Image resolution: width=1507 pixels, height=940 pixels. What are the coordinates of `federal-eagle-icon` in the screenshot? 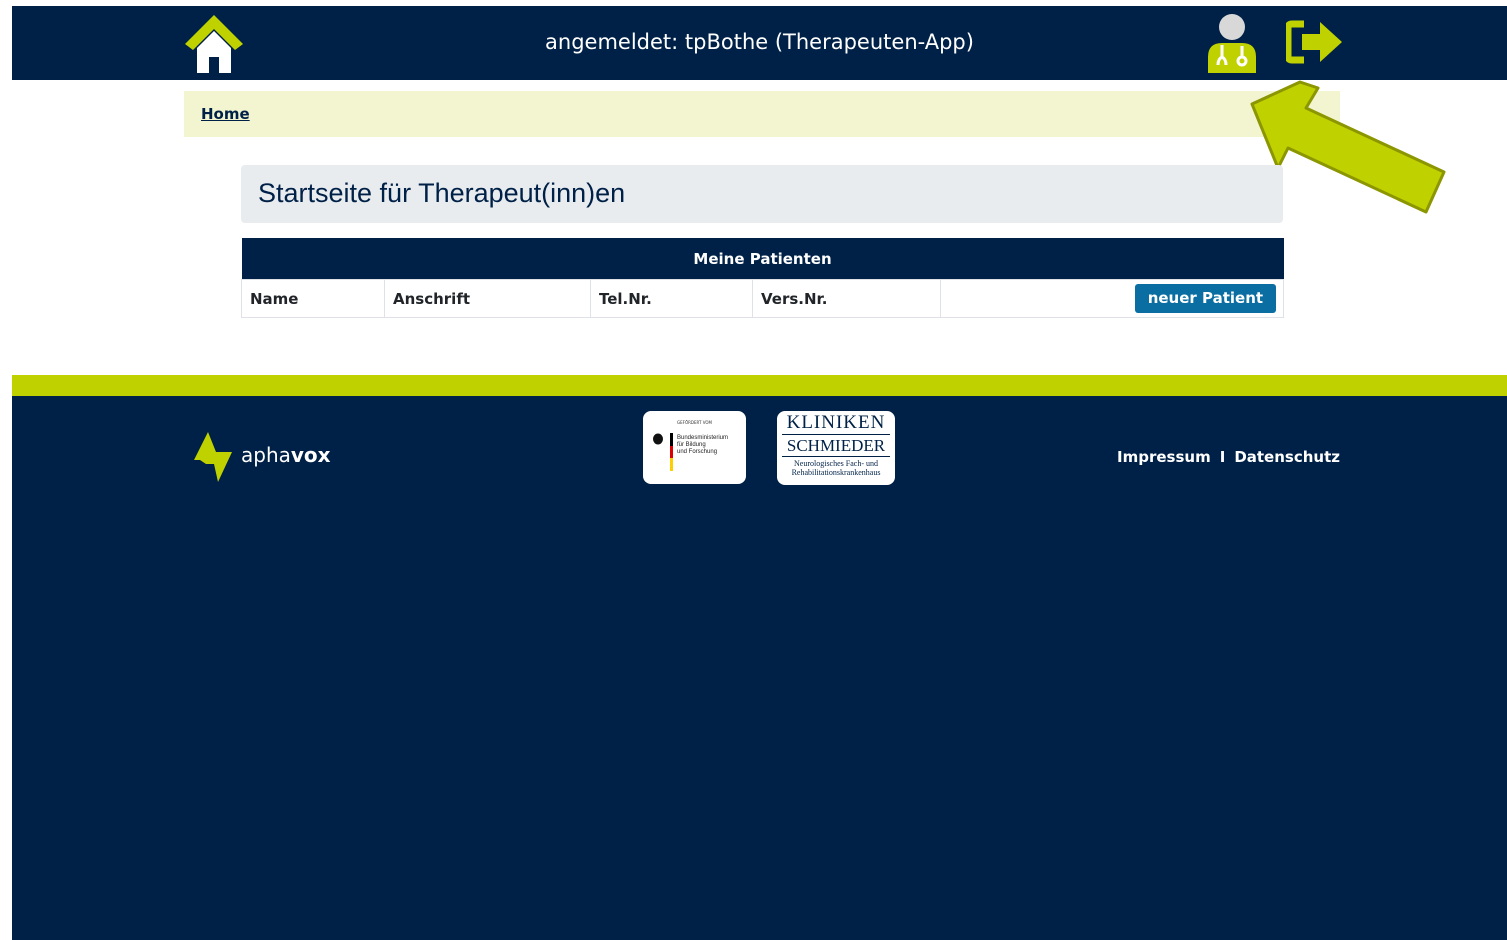 It's located at (658, 439).